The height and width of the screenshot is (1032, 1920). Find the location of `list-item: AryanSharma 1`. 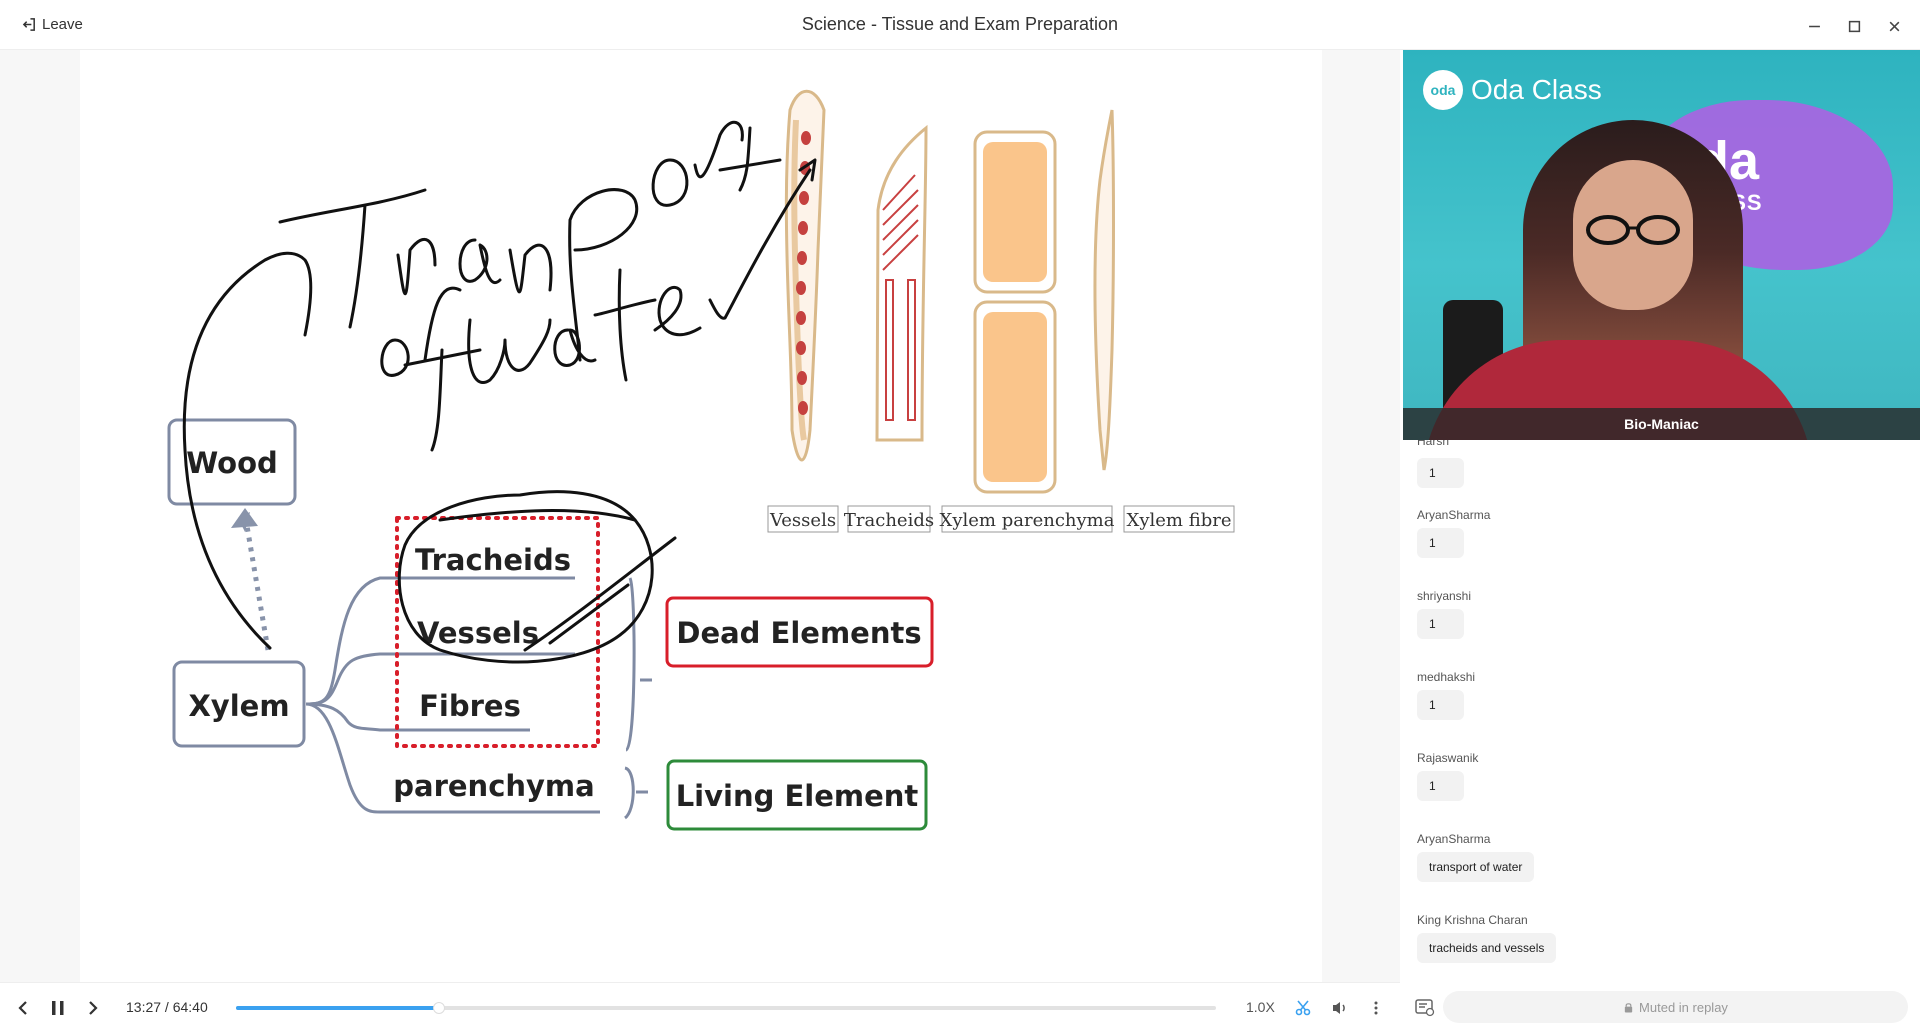

list-item: AryanSharma 1 is located at coordinates (1453, 533).